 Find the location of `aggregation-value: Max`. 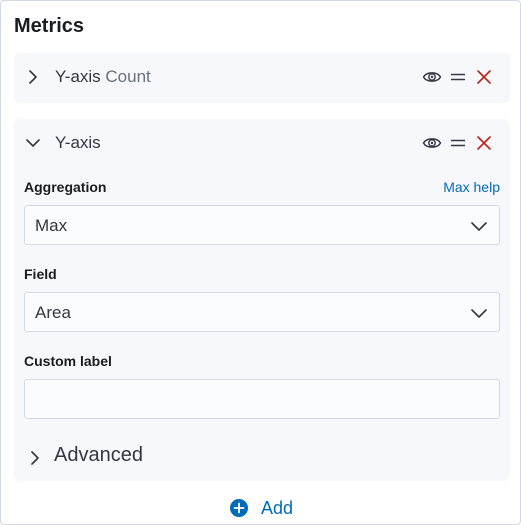

aggregation-value: Max is located at coordinates (51, 225).